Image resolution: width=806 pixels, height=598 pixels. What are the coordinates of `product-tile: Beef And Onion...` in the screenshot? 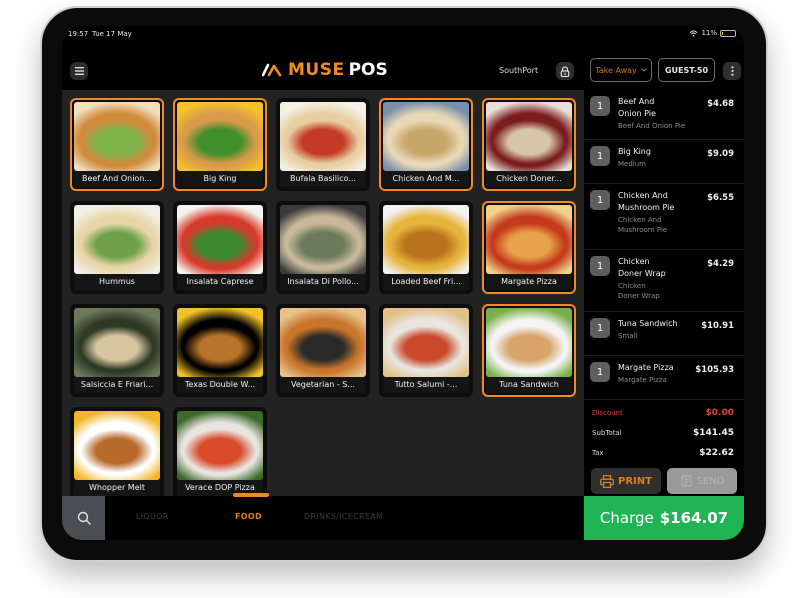 It's located at (117, 144).